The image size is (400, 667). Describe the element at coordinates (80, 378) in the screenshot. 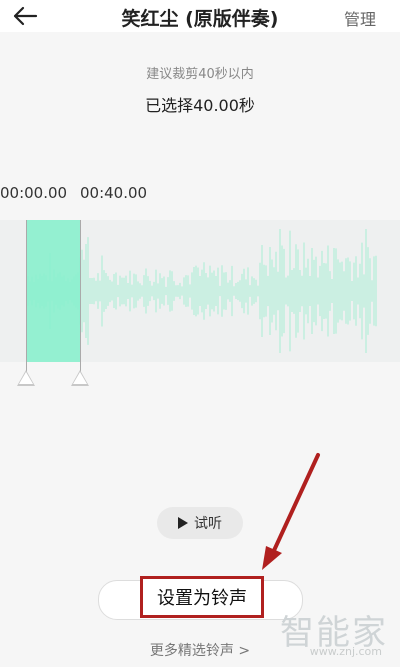

I see `end-handle` at that location.